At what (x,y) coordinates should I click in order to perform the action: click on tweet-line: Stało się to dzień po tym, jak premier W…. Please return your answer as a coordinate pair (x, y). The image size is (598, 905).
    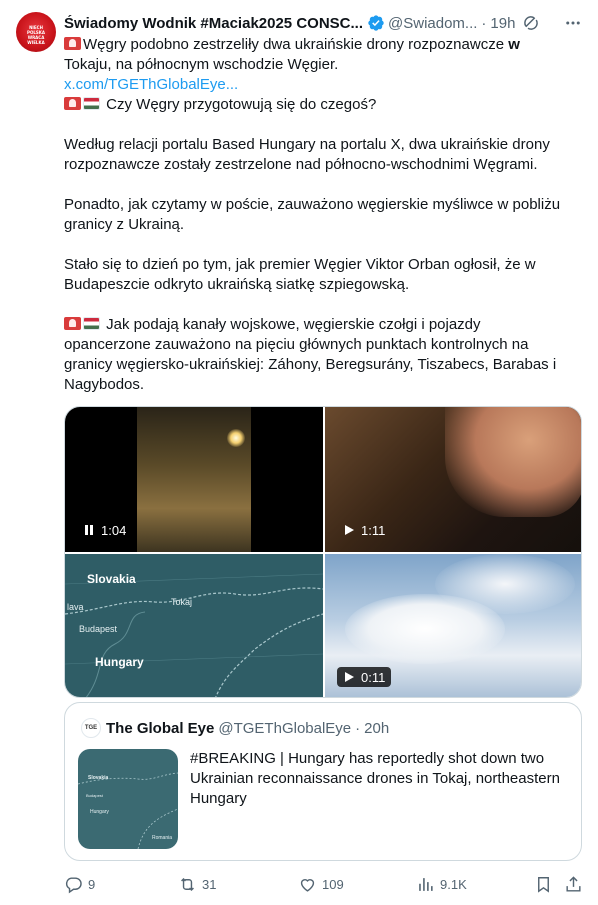
    Looking at the image, I should click on (300, 264).